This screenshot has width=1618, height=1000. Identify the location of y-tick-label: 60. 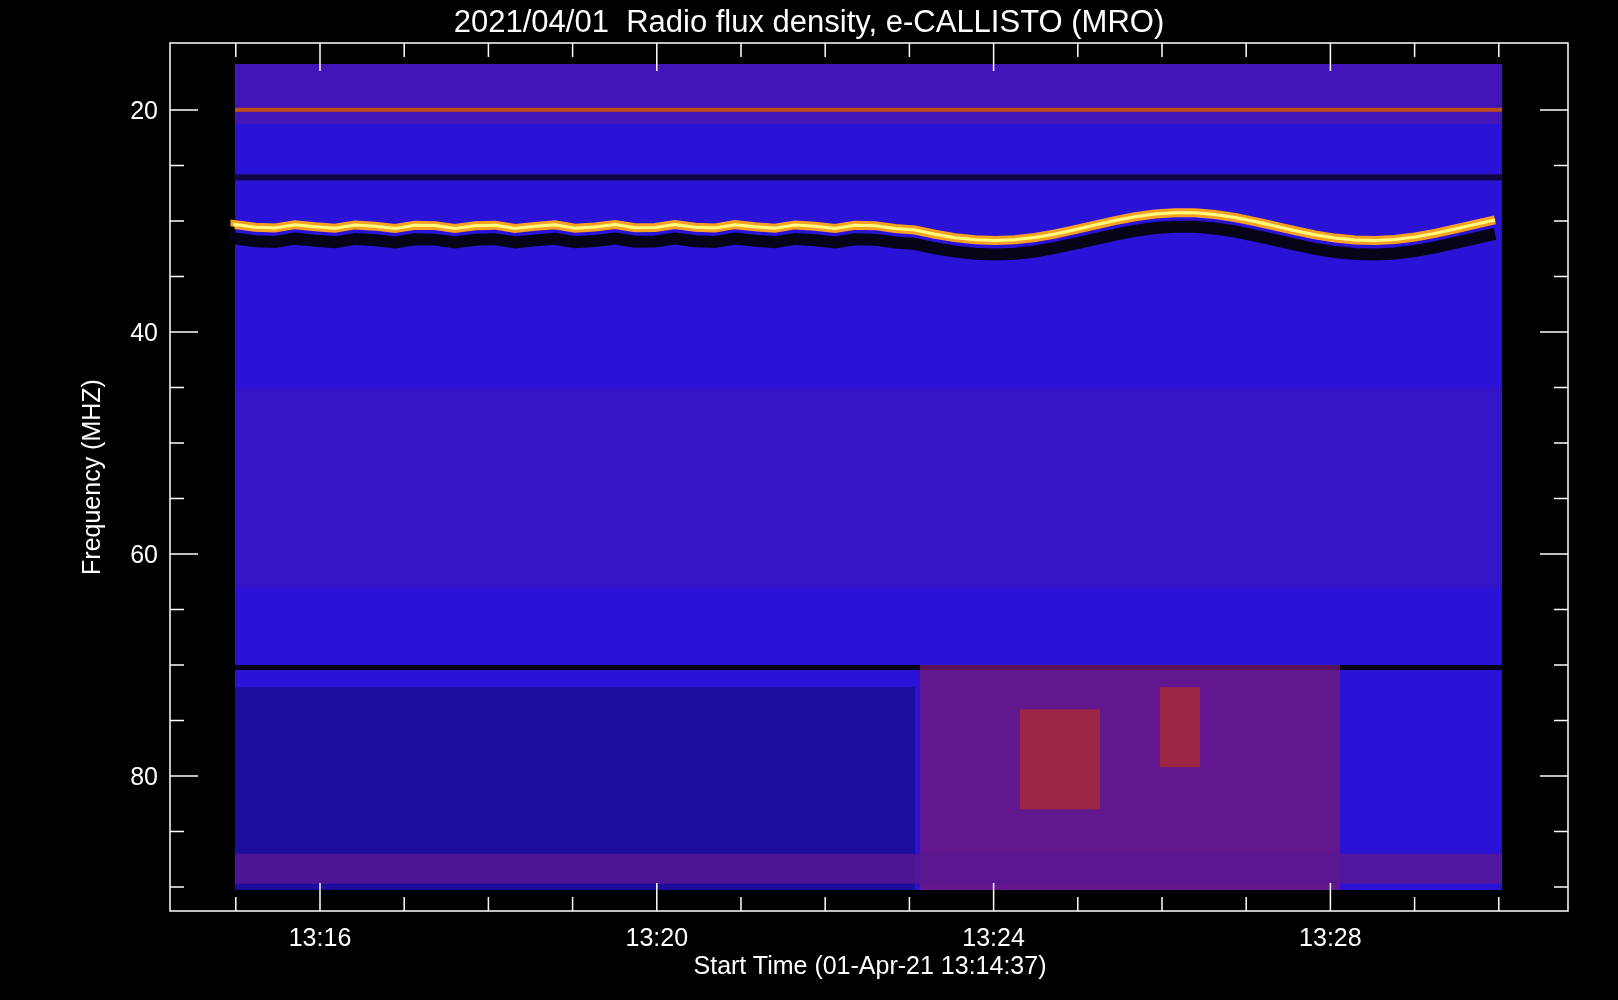
(144, 554).